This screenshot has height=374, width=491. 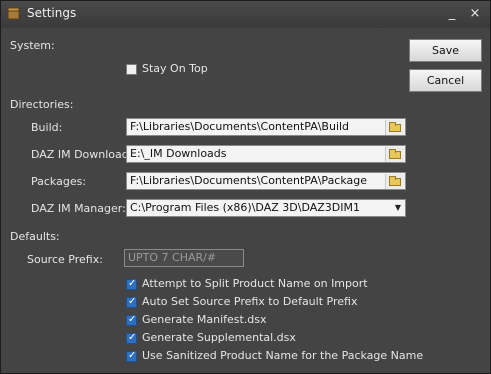 I want to click on source-prefix-placeholder: UPTO 7 CHAR/#, so click(x=172, y=257).